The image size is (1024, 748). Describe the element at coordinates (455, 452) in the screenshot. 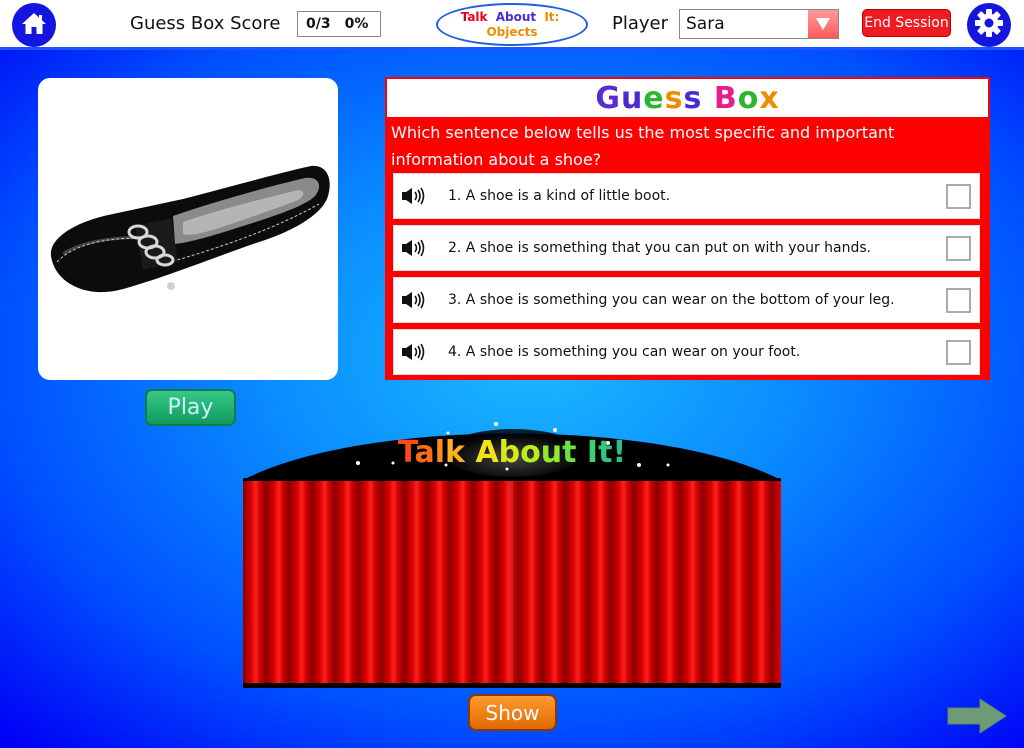

I see `banner-letter: k` at that location.